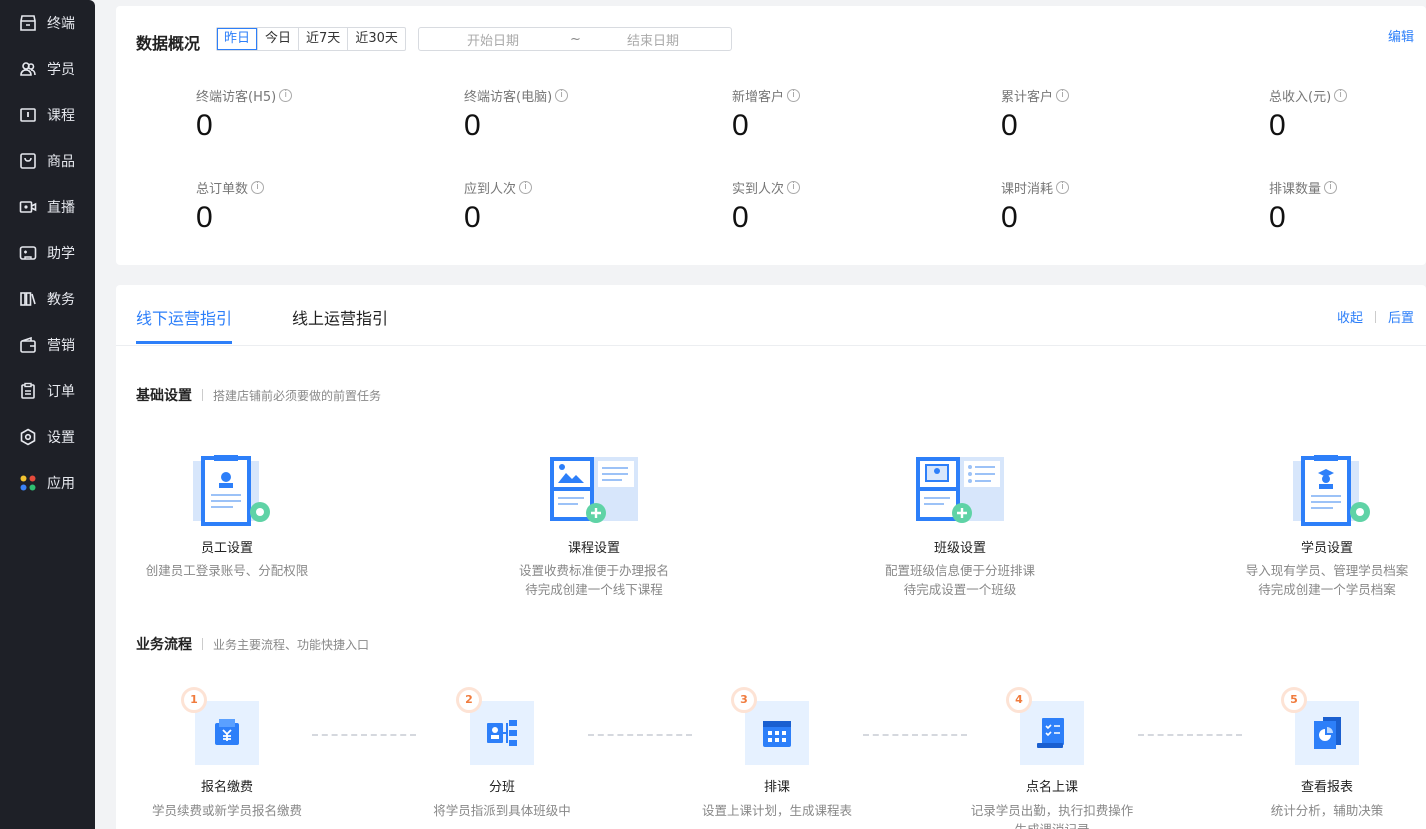  What do you see at coordinates (47, 161) in the screenshot?
I see `sidebar-item-goods: 商品` at bounding box center [47, 161].